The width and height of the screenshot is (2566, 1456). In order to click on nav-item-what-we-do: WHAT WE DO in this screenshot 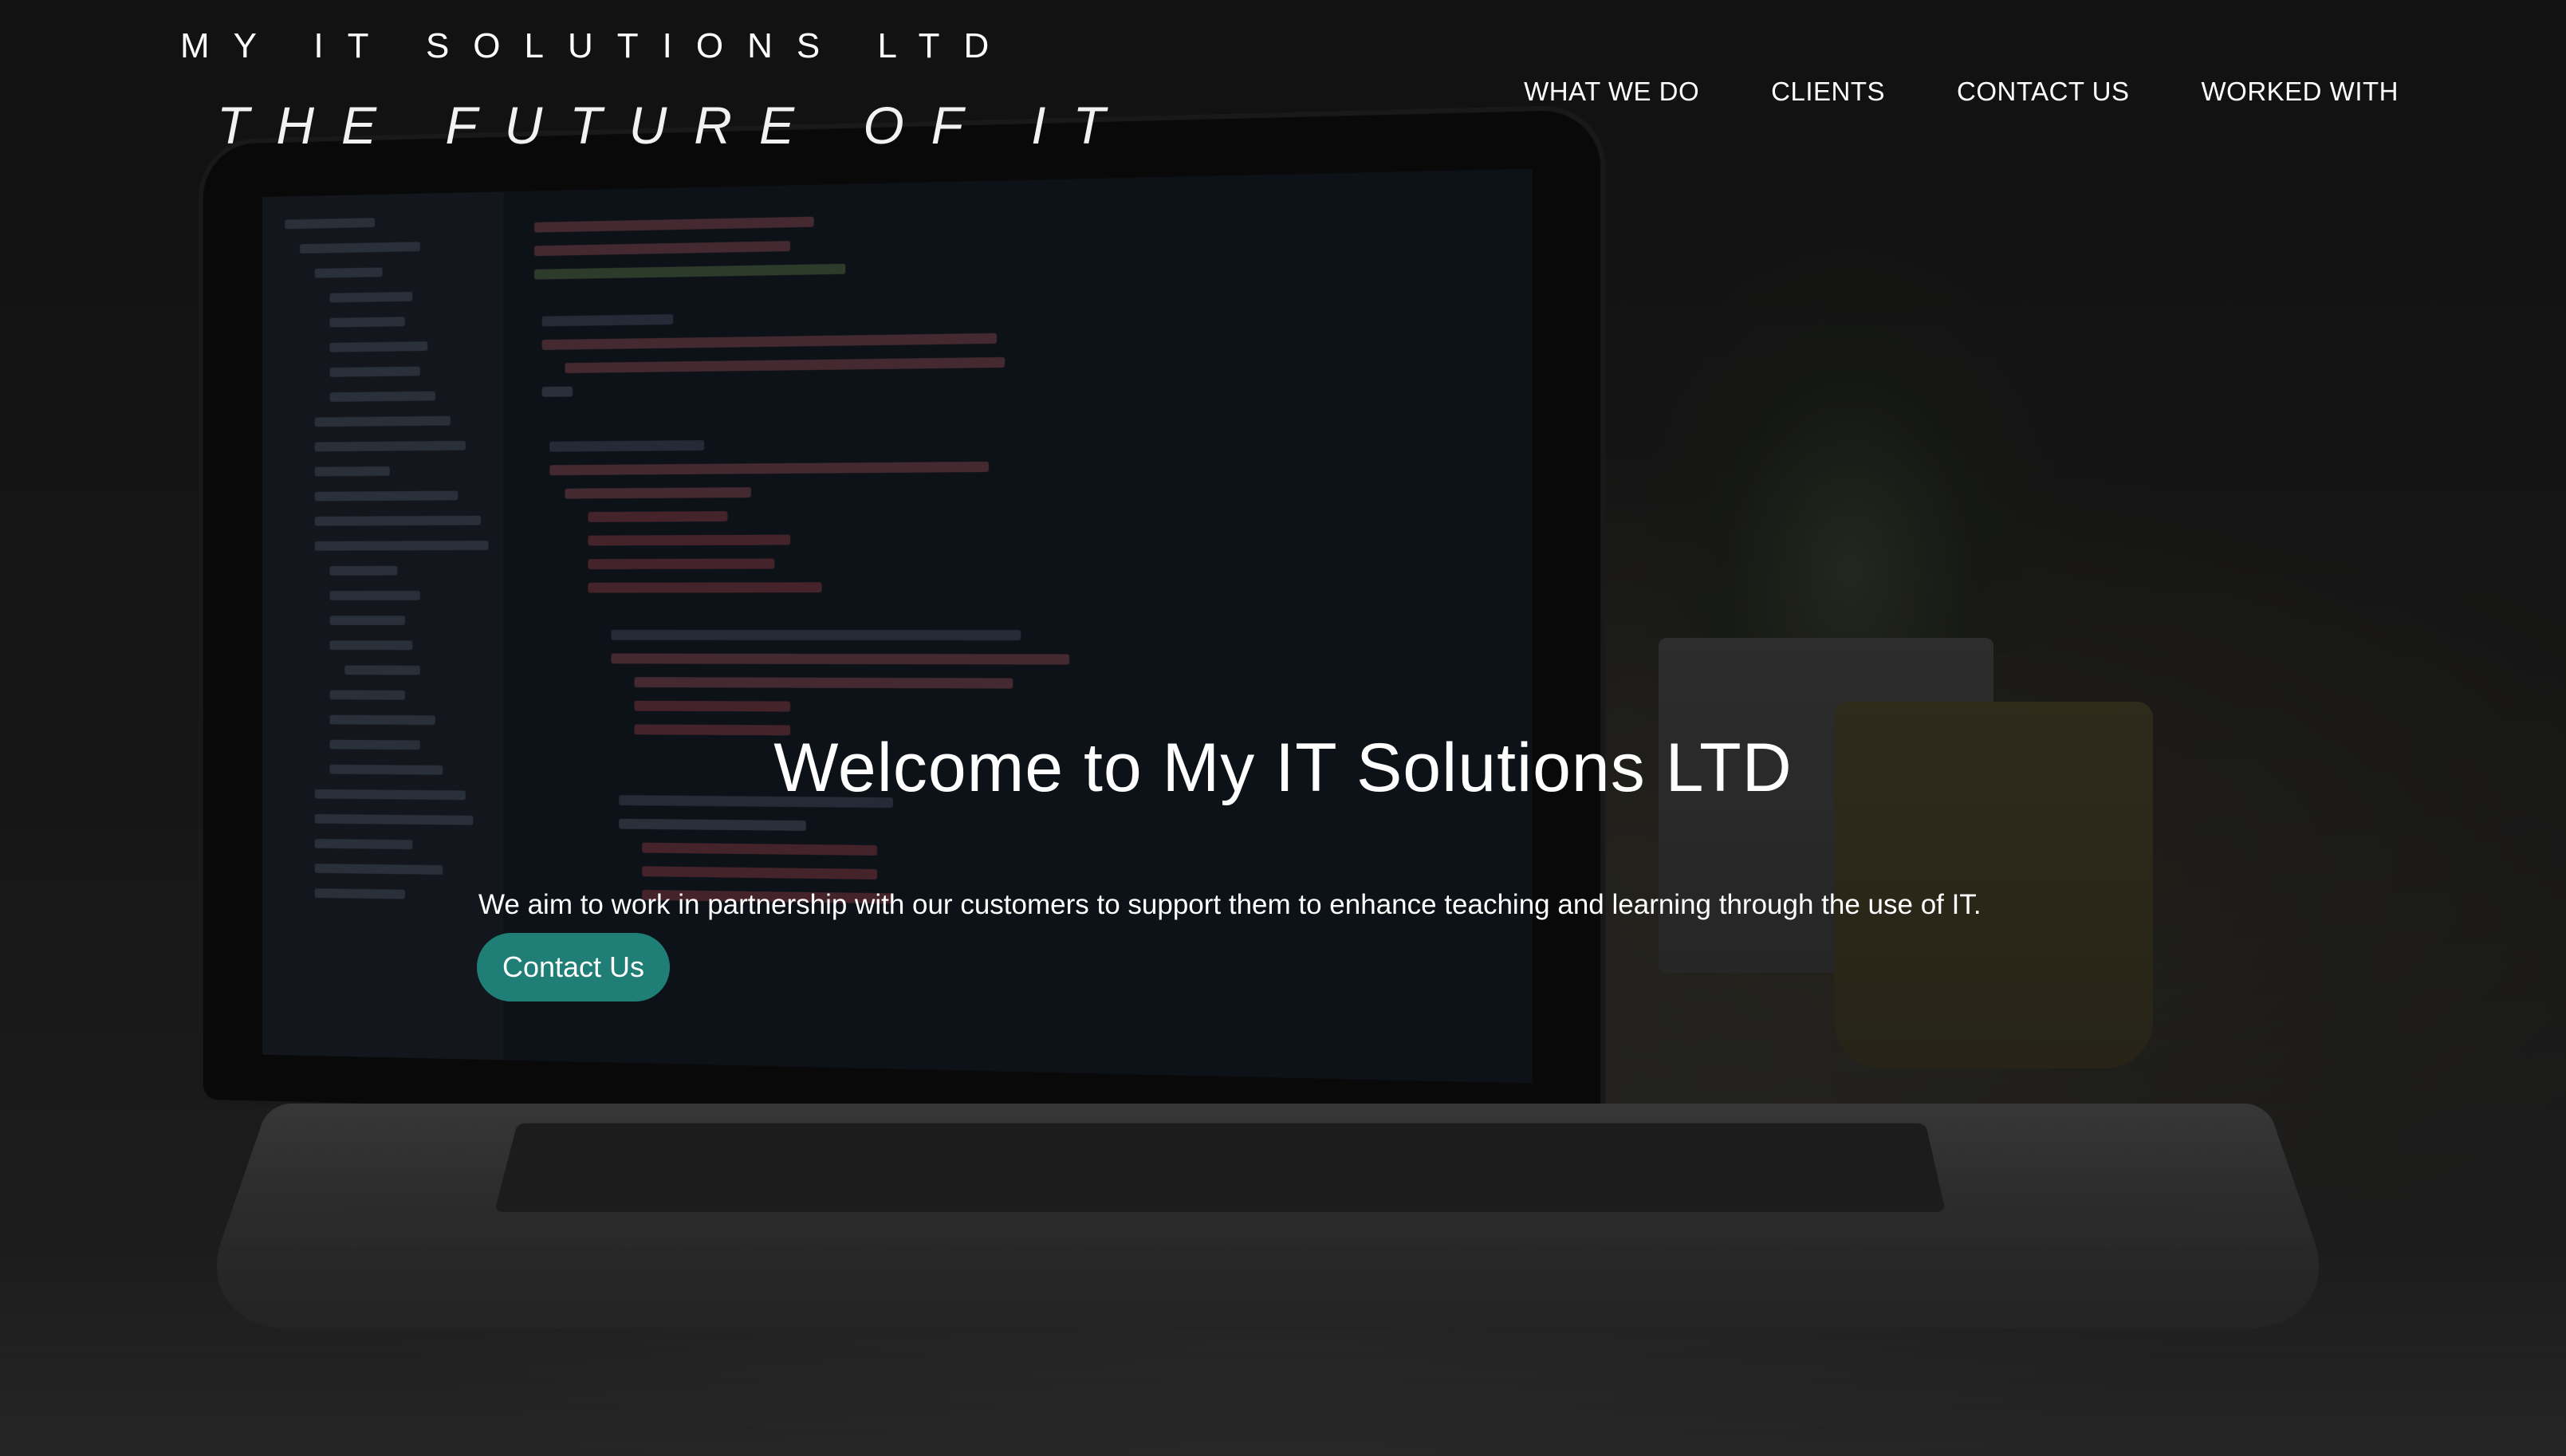, I will do `click(1611, 92)`.